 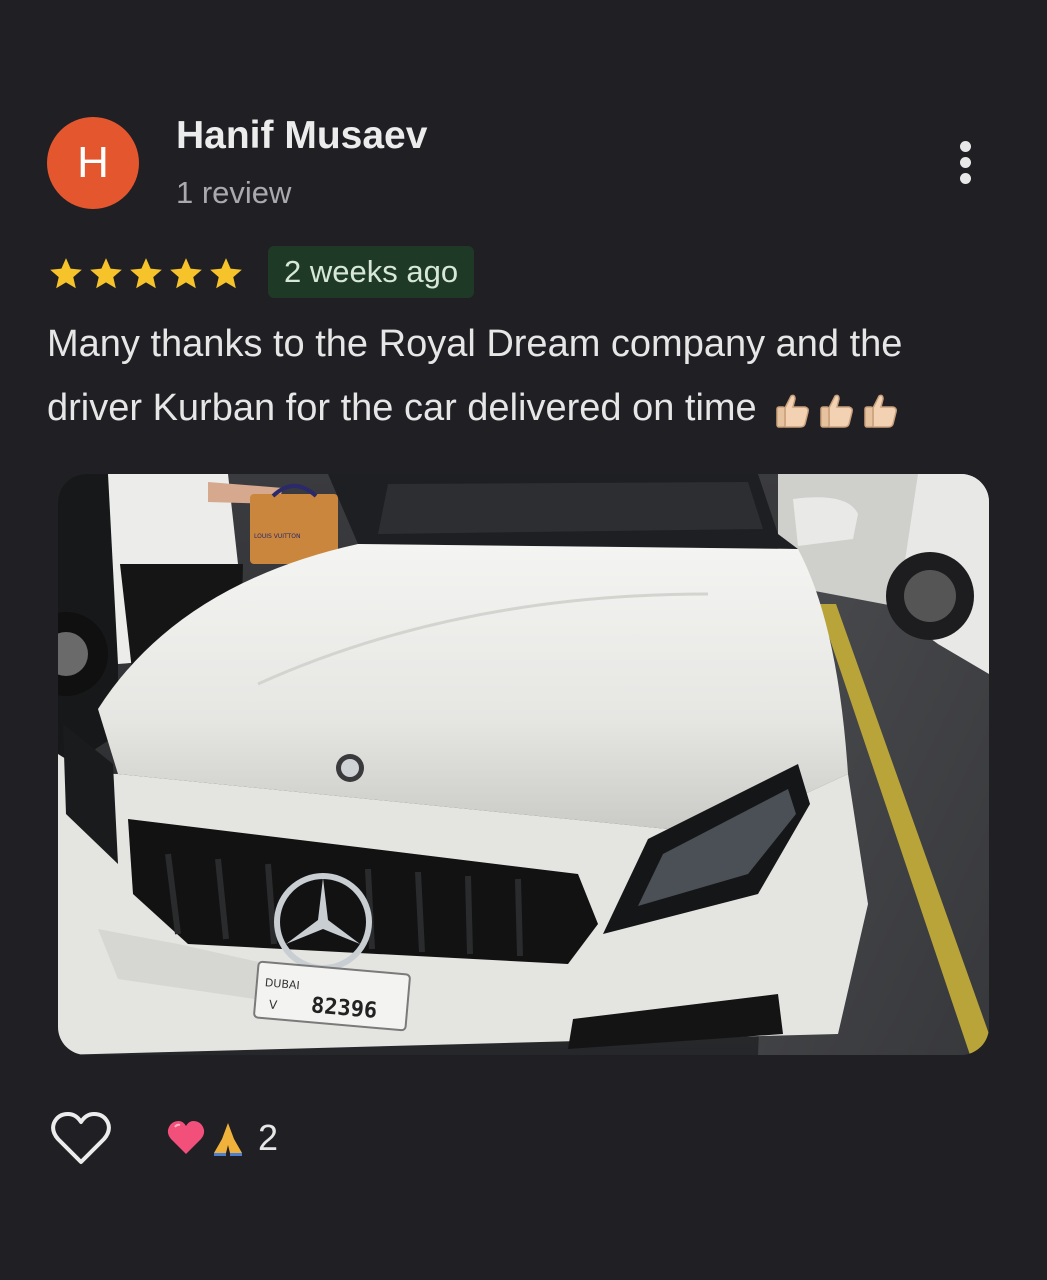 I want to click on star-rating, so click(x=146, y=275).